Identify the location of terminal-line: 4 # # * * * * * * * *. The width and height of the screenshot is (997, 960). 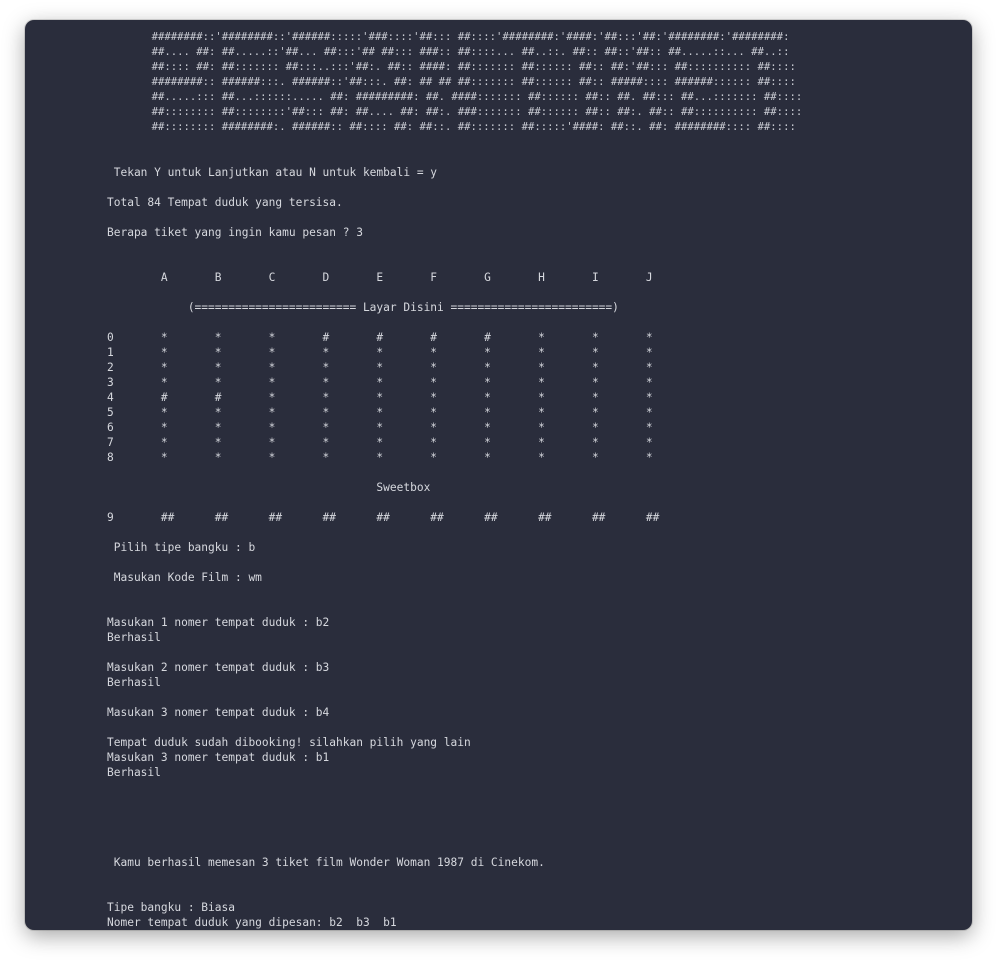
(380, 397).